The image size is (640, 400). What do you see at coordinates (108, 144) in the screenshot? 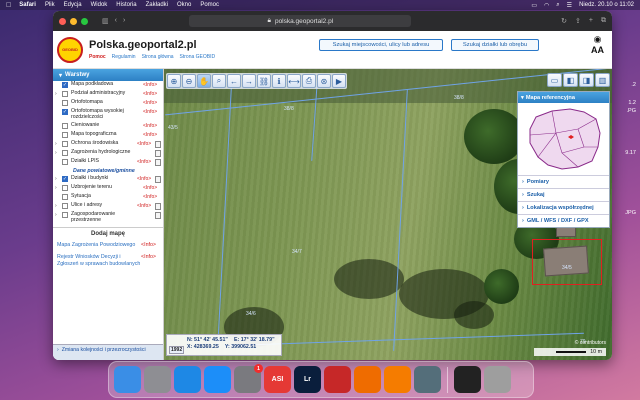
I see `layer-row: › Ochrona środowiska <Info>` at bounding box center [108, 144].